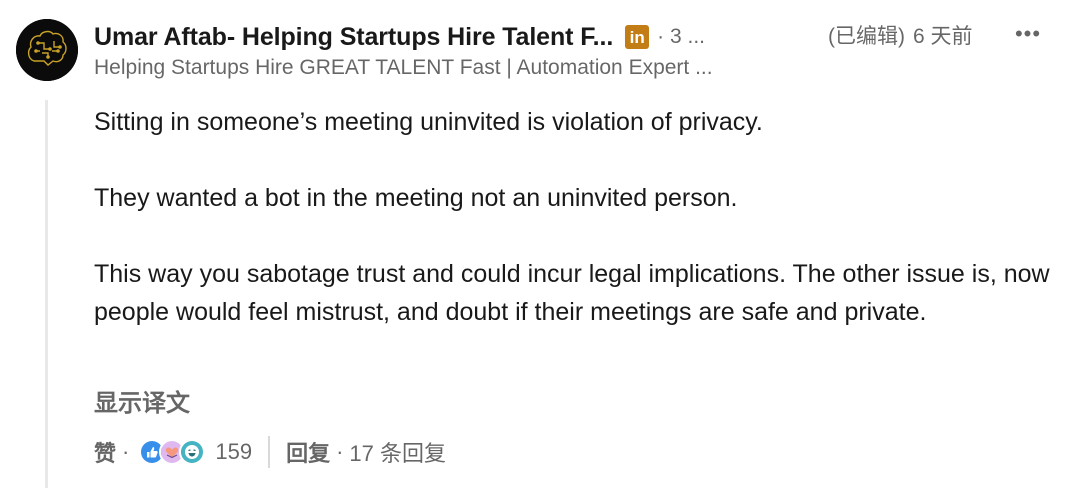  I want to click on premium-badge-icon: in, so click(637, 37).